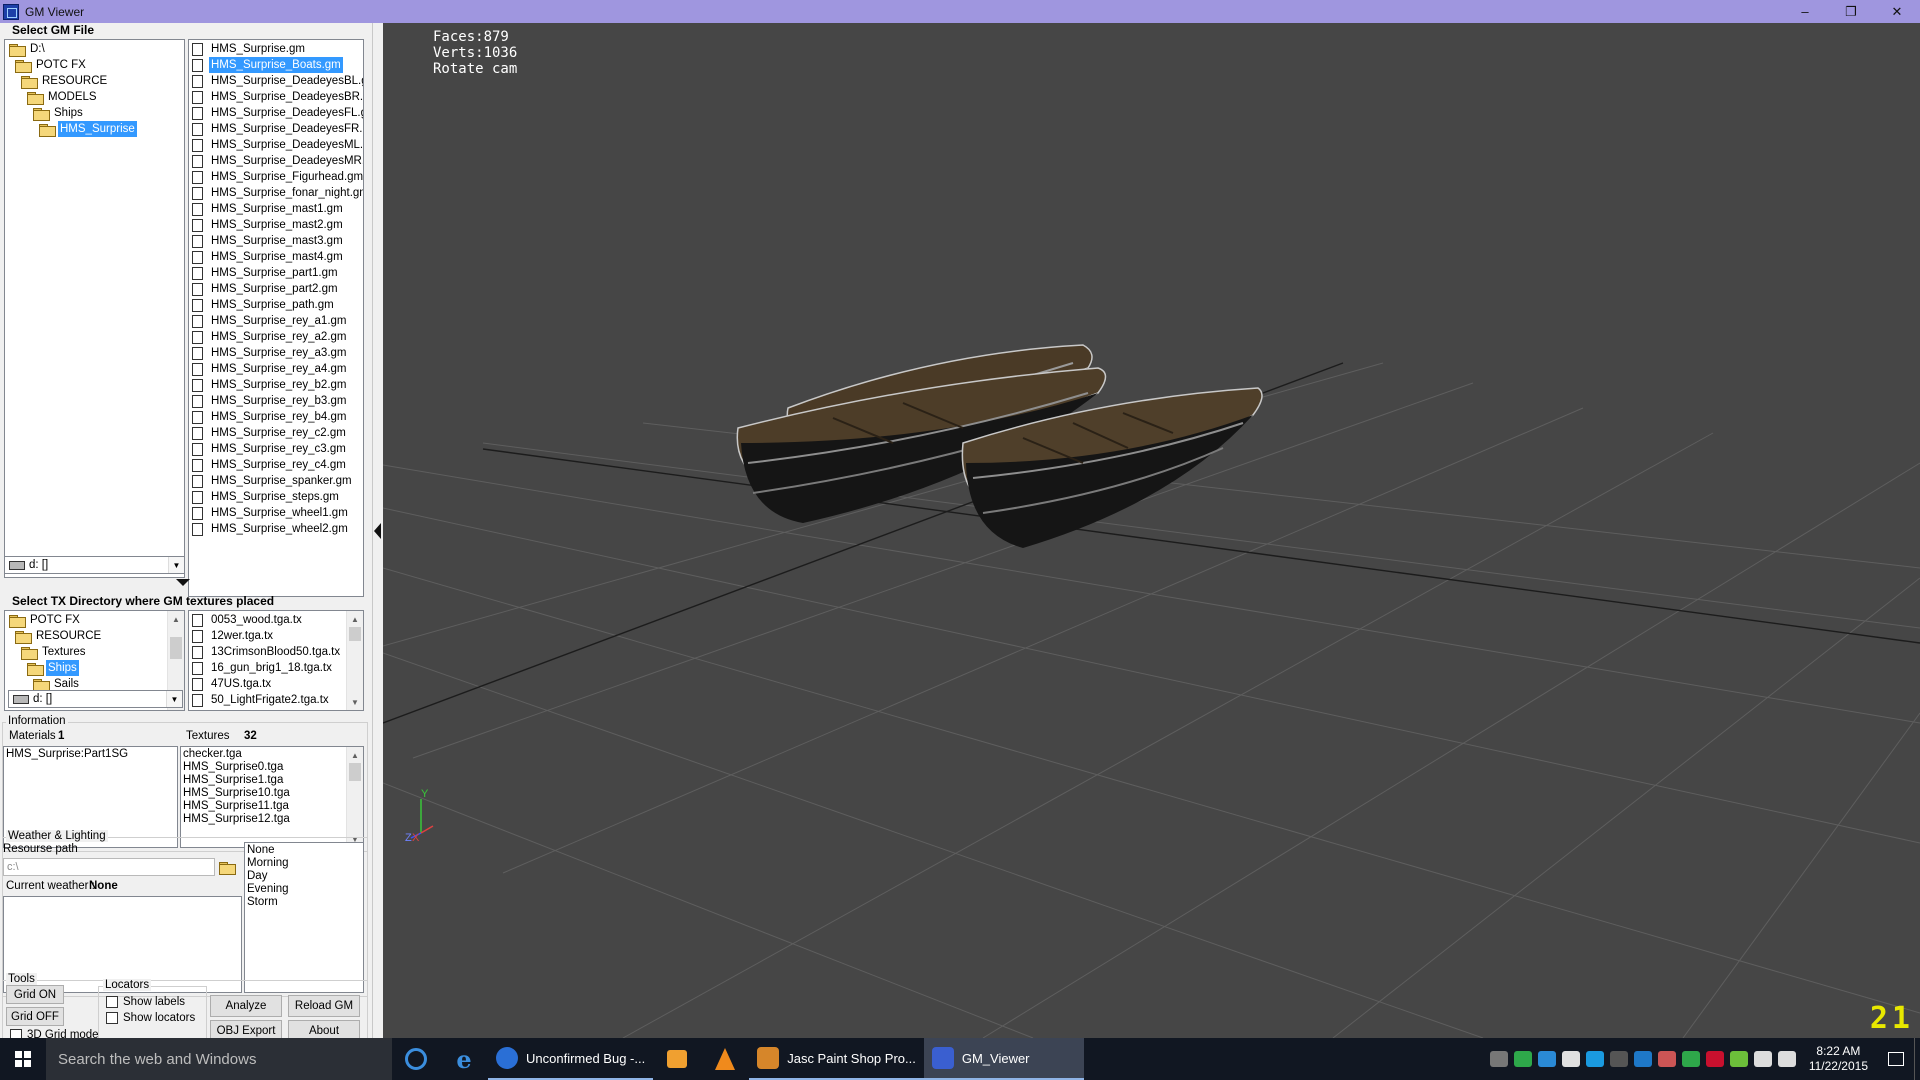  What do you see at coordinates (90, 754) in the screenshot?
I see `material-item: HMS_Surprise:Part1SG` at bounding box center [90, 754].